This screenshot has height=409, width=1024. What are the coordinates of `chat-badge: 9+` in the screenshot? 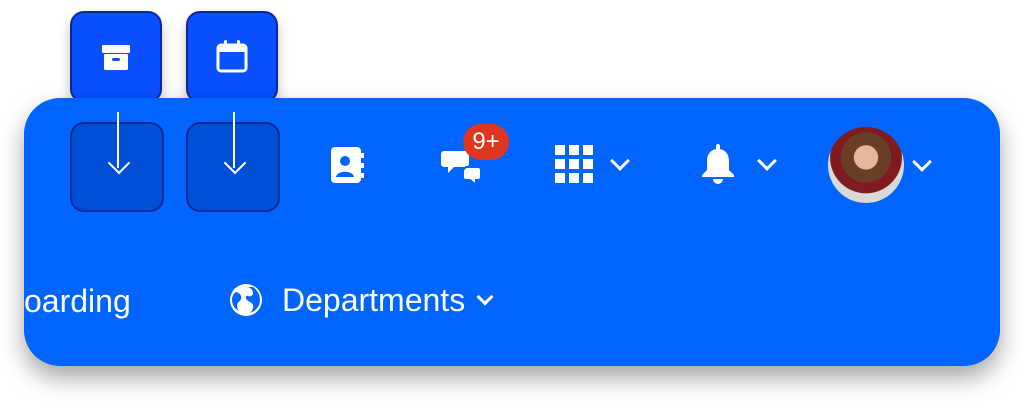 It's located at (486, 142).